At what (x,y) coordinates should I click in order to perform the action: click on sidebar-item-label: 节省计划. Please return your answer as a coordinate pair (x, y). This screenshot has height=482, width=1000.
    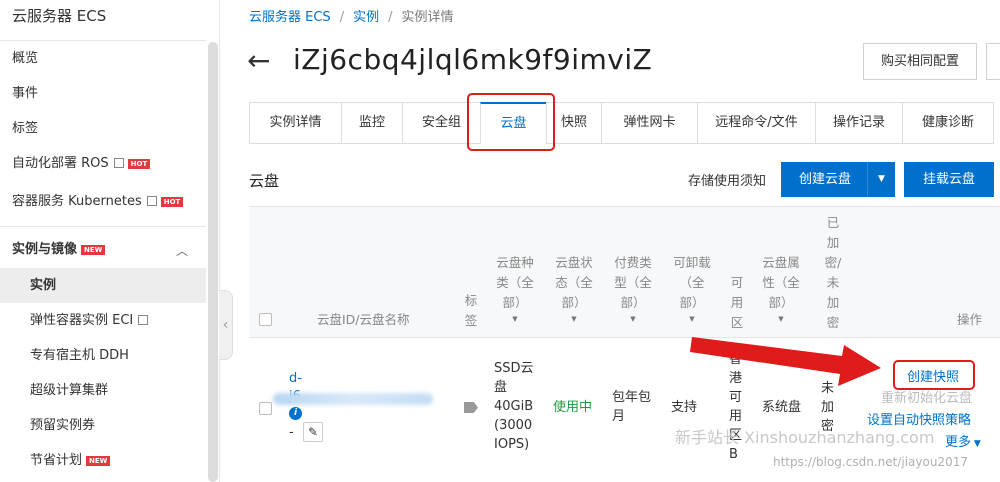
    Looking at the image, I should click on (56, 460).